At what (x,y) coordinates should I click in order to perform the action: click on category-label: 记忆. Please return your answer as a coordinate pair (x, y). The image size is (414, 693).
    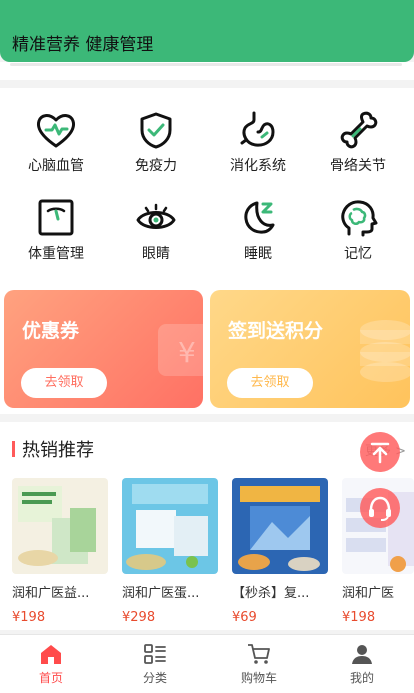
    Looking at the image, I should click on (358, 254).